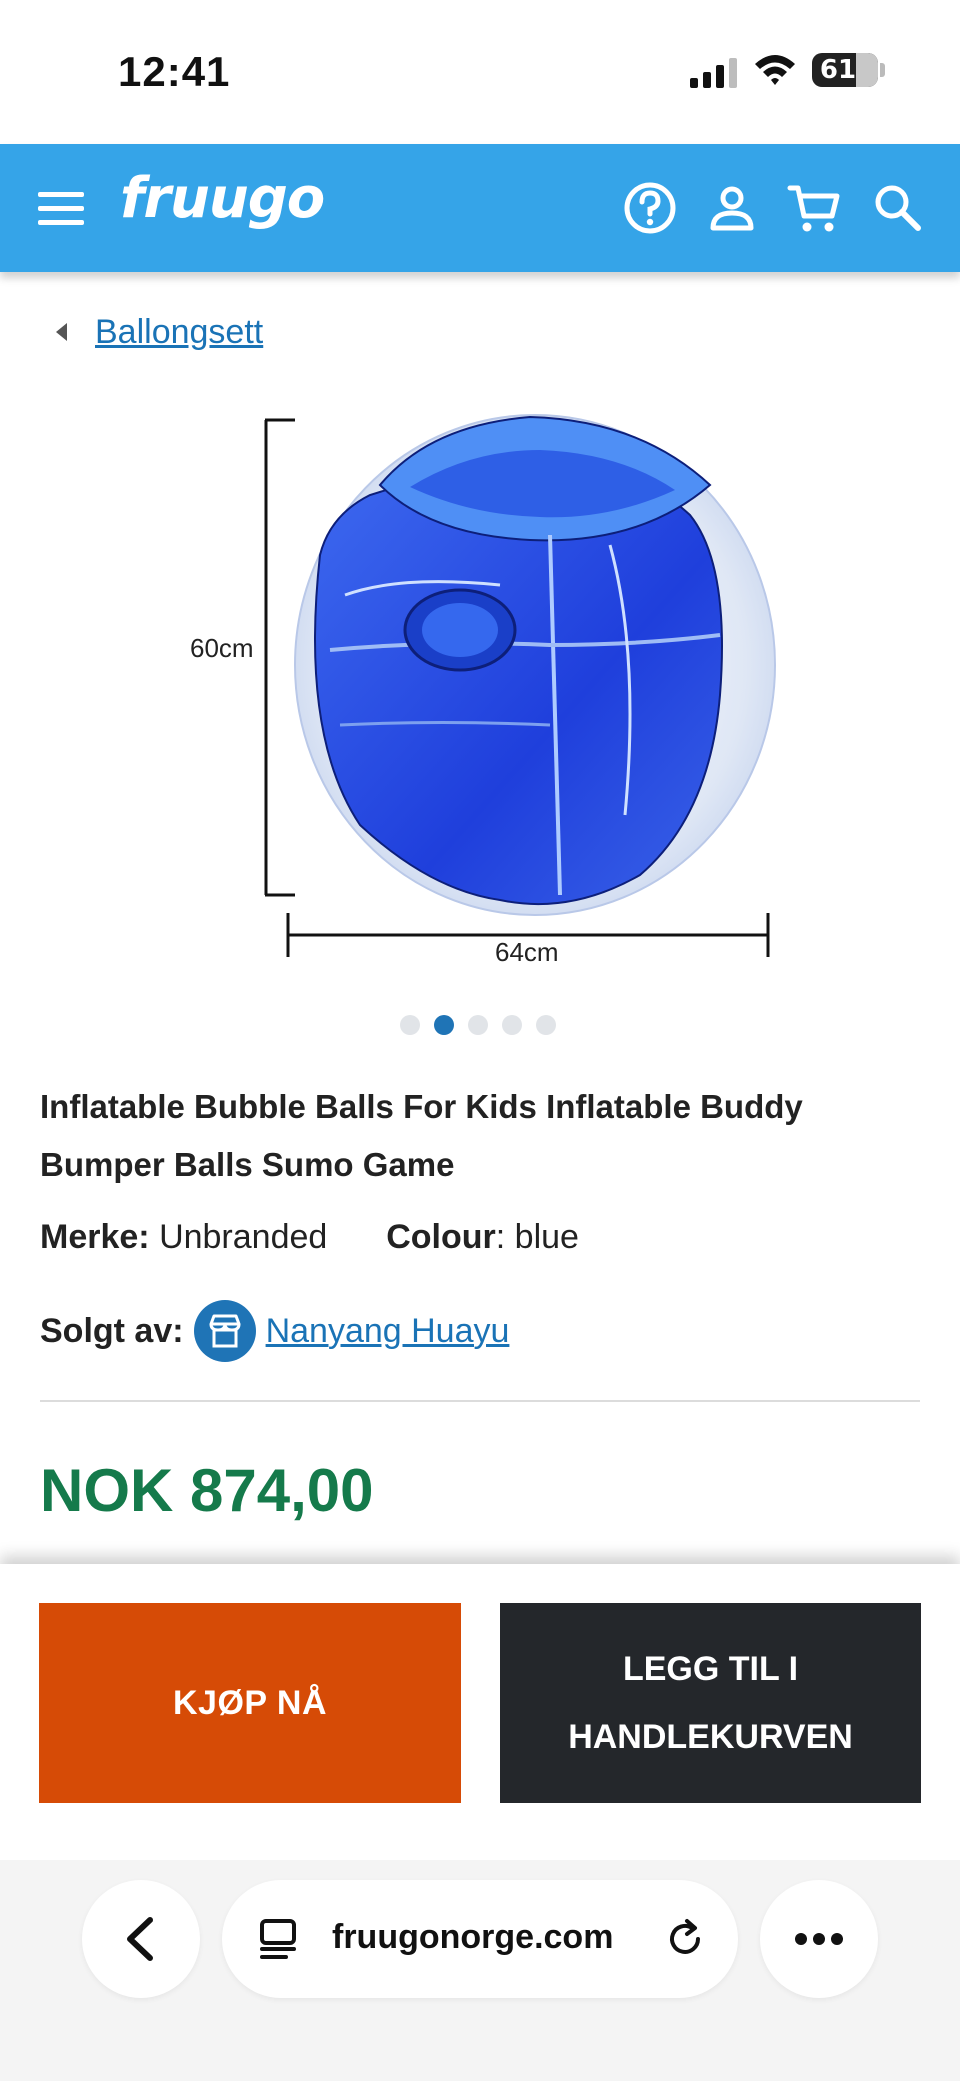  I want to click on breadcrumb-link: Ballongsett, so click(179, 332).